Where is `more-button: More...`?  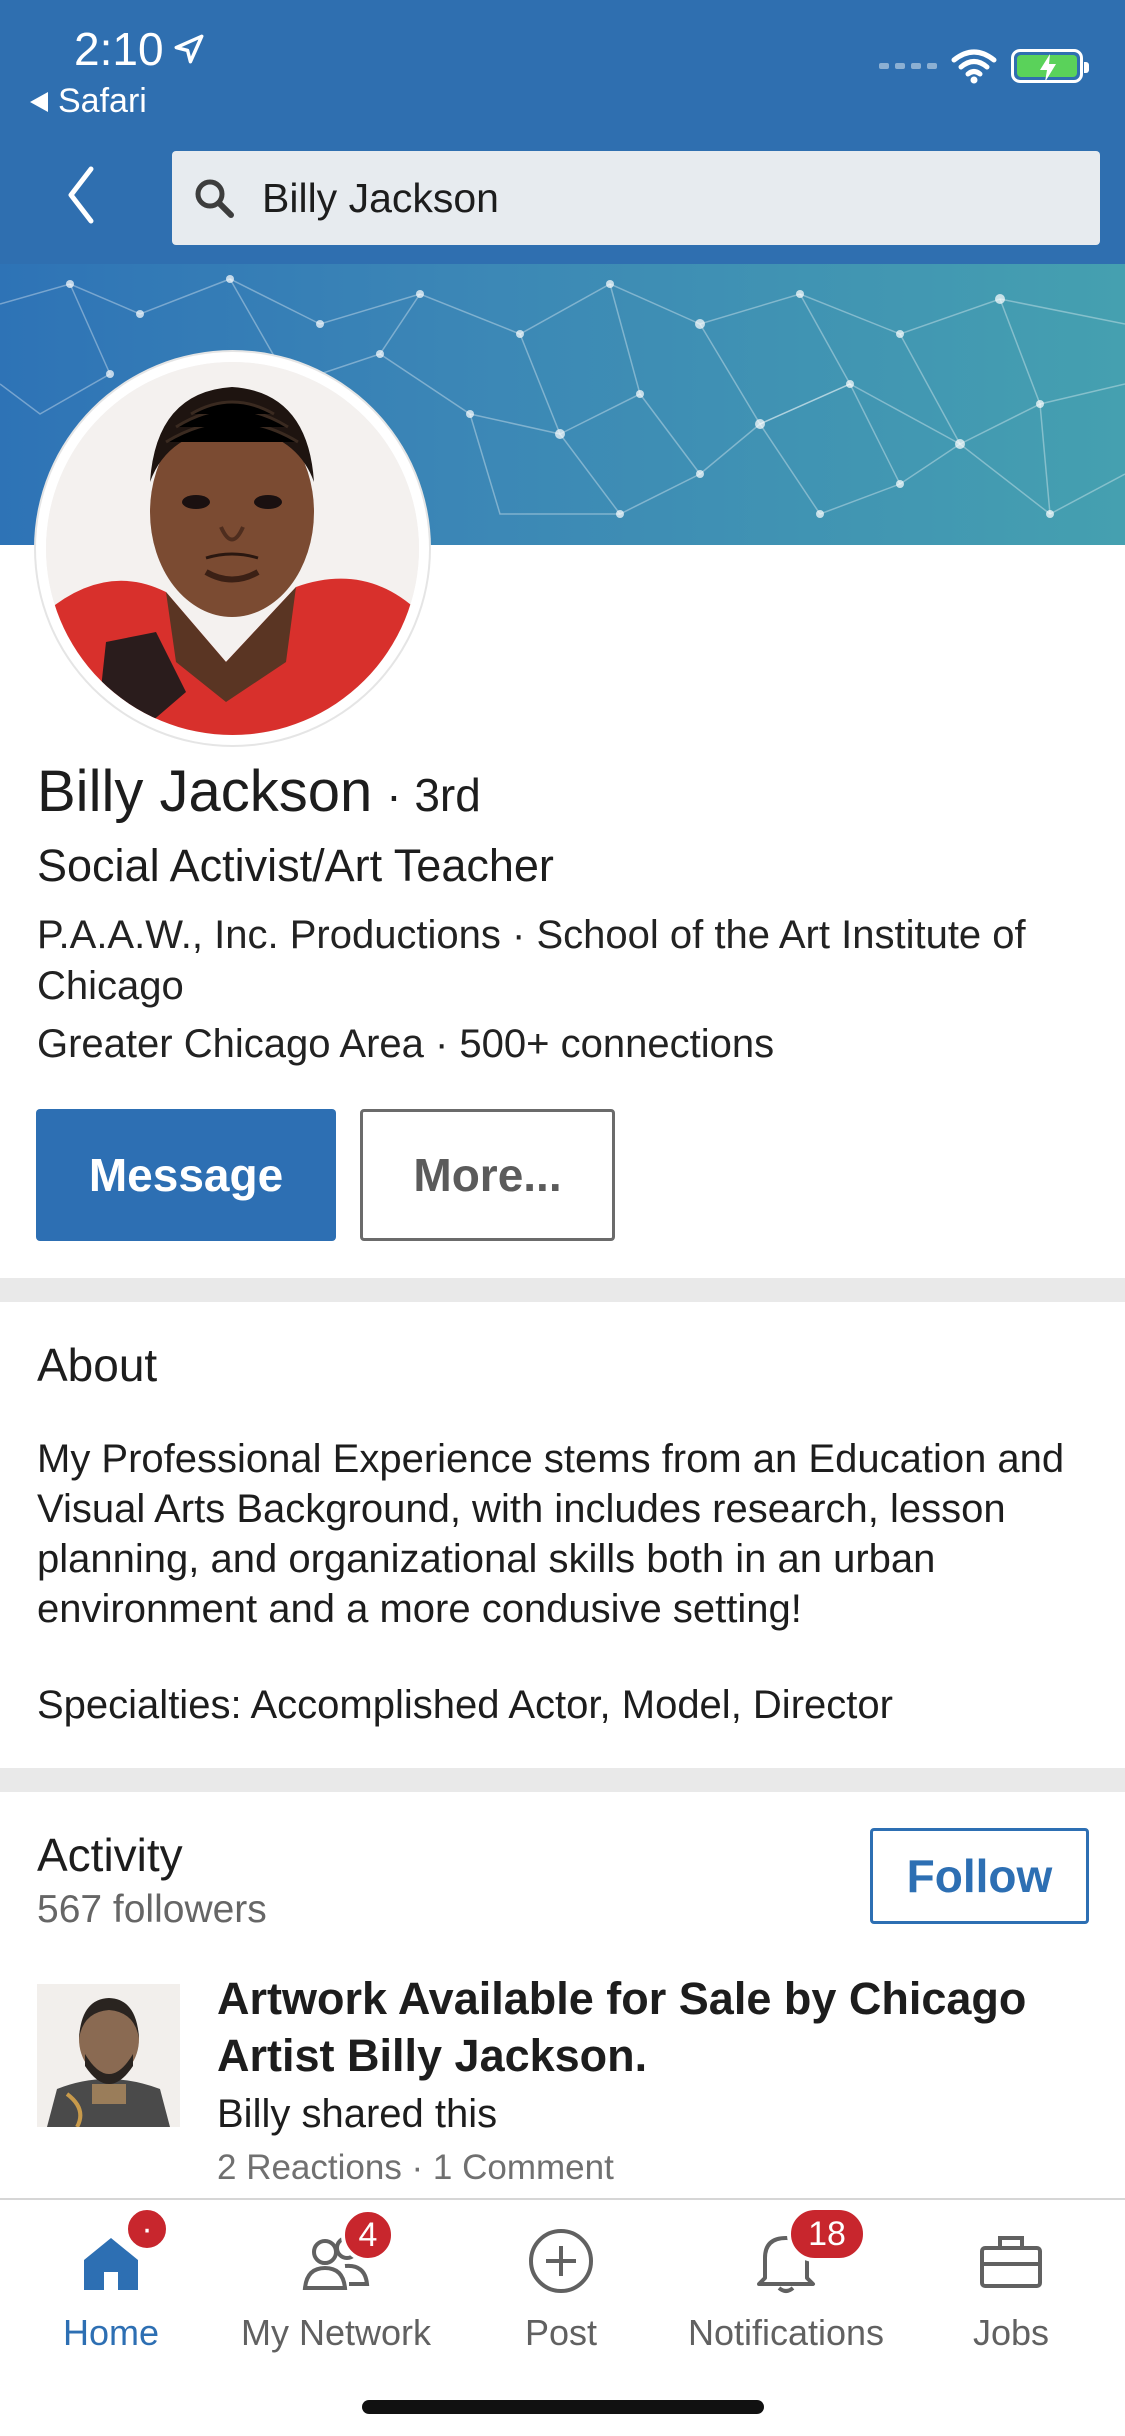 more-button: More... is located at coordinates (487, 1175).